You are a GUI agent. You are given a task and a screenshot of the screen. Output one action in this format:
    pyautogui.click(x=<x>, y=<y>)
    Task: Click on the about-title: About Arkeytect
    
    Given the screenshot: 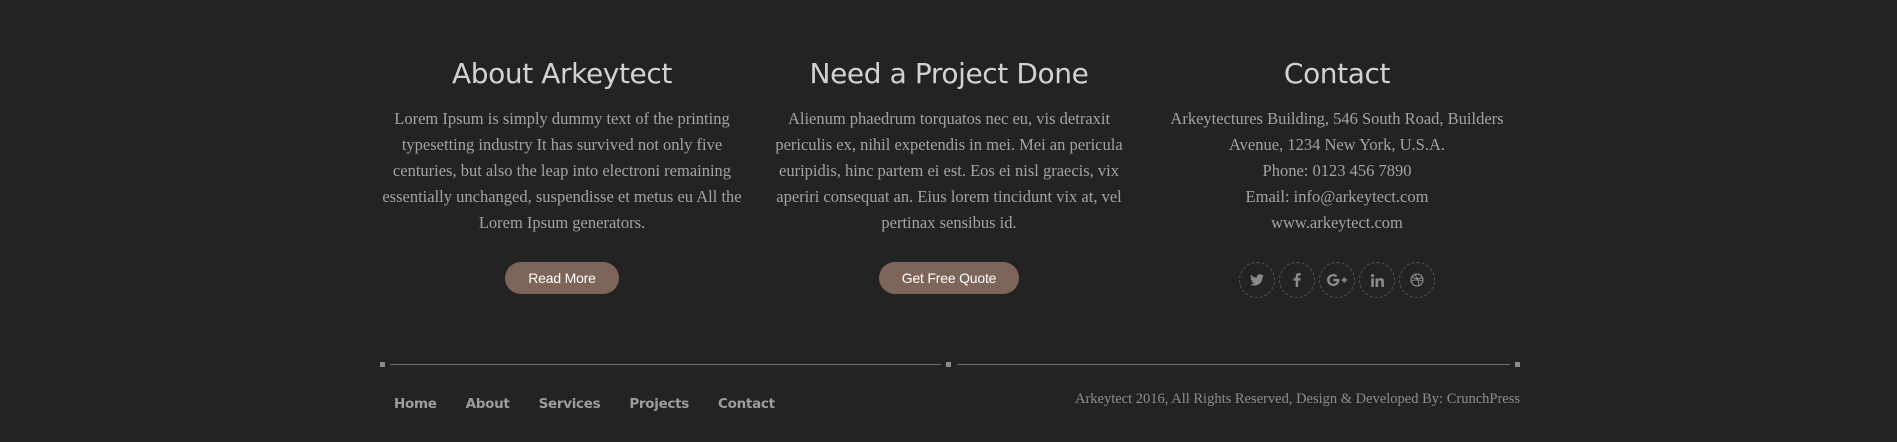 What is the action you would take?
    pyautogui.click(x=562, y=73)
    